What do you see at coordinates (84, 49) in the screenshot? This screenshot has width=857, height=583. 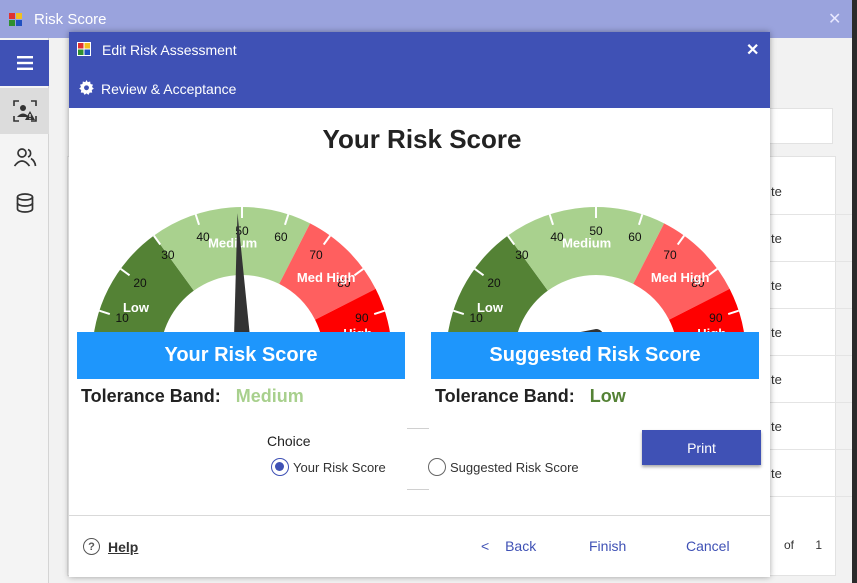 I see `dialog-logo-icon` at bounding box center [84, 49].